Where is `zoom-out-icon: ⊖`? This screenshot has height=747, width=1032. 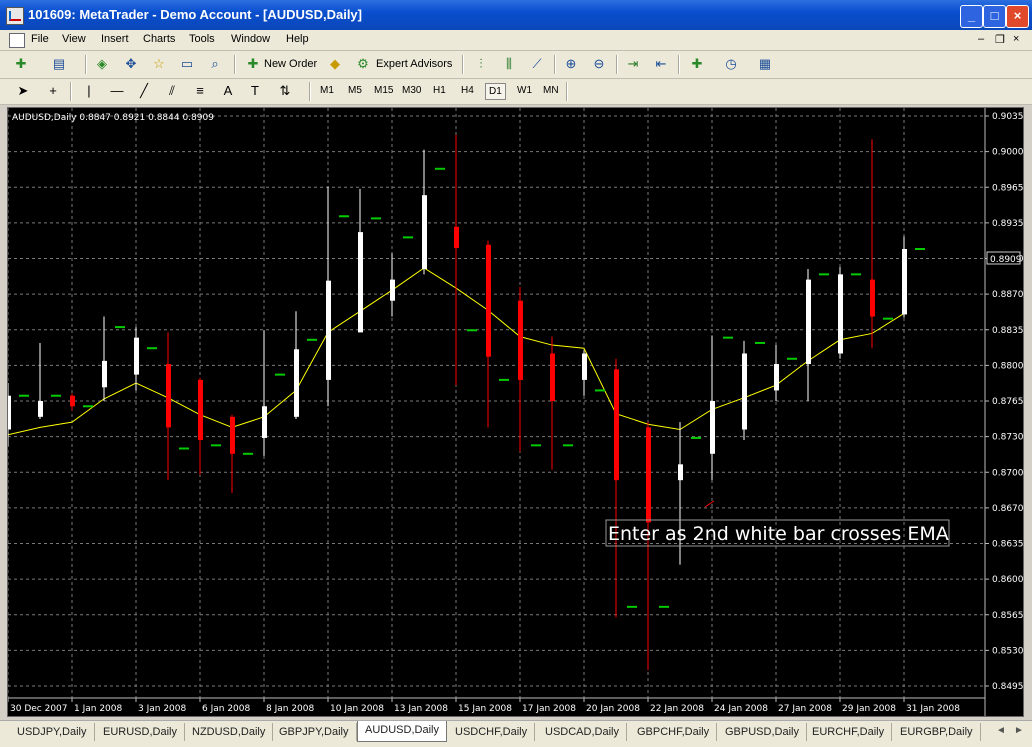 zoom-out-icon: ⊖ is located at coordinates (599, 64).